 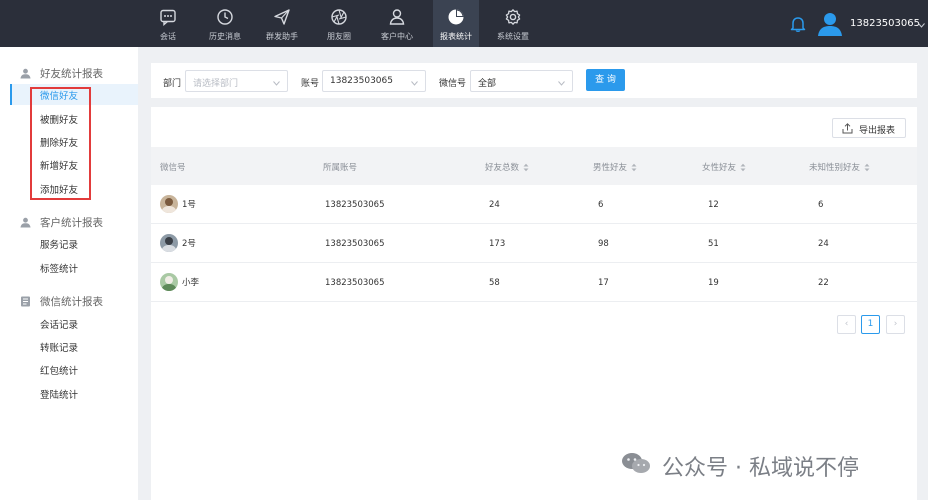 What do you see at coordinates (456, 17) in the screenshot?
I see `pie-chart-icon` at bounding box center [456, 17].